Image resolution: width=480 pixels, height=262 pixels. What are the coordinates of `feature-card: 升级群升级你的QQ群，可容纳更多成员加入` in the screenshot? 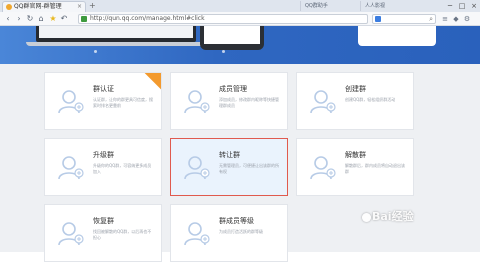 It's located at (103, 167).